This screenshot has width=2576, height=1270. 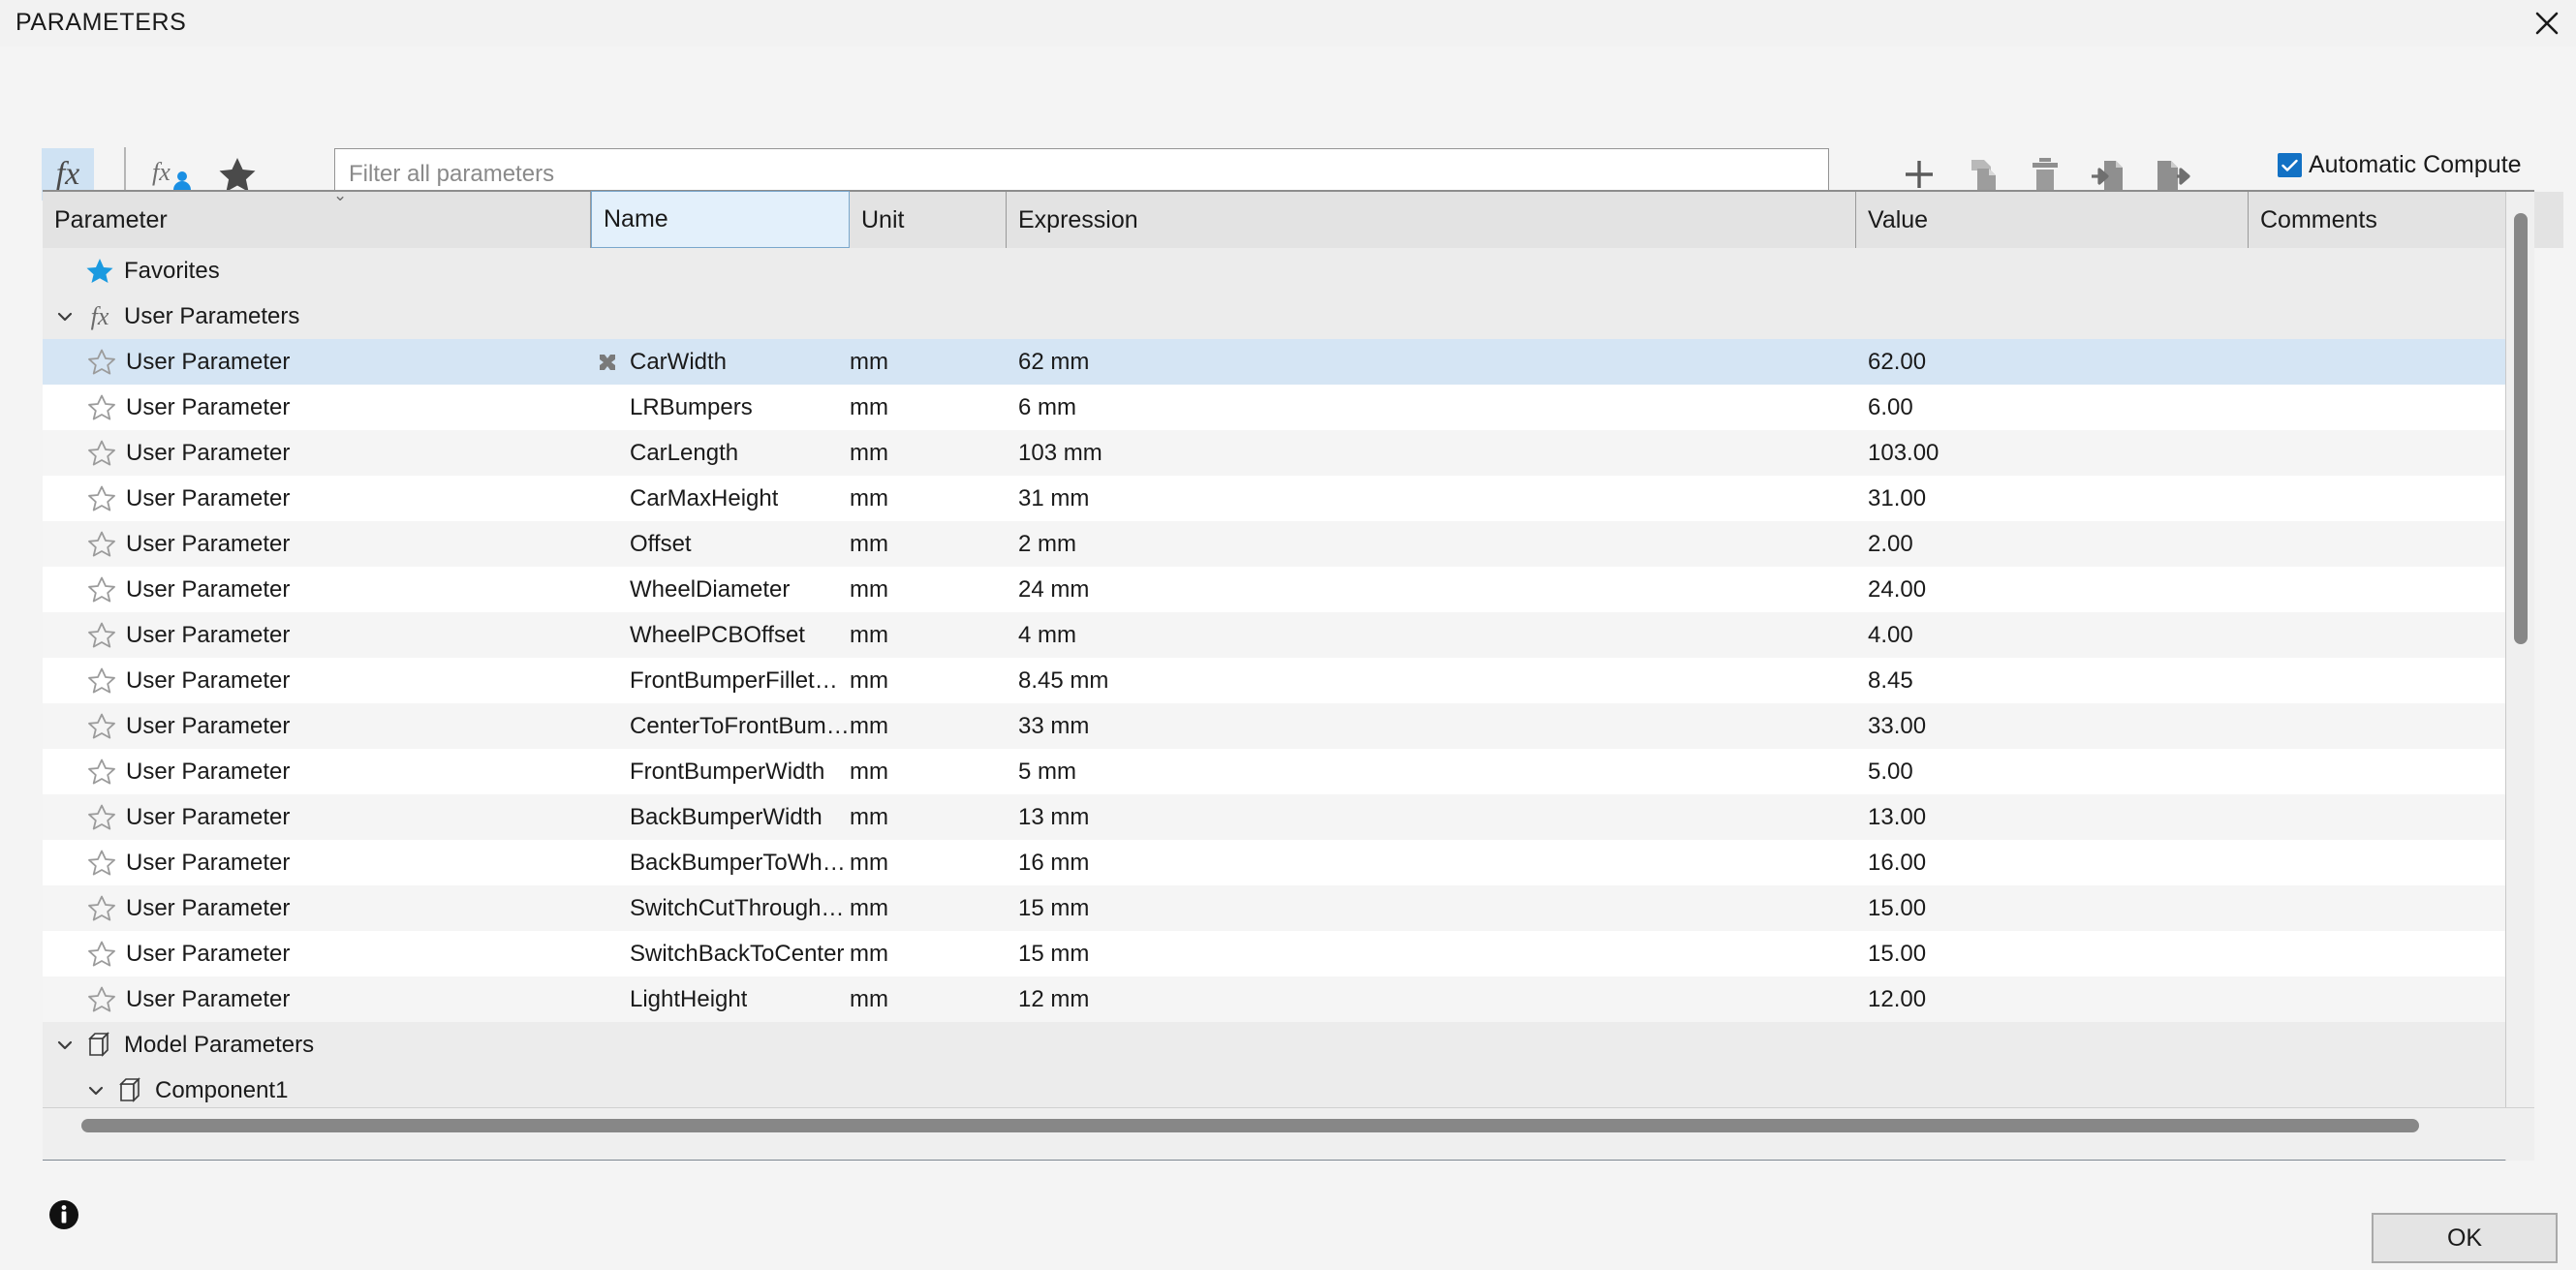 I want to click on cell-name: LightHeight, so click(x=720, y=999).